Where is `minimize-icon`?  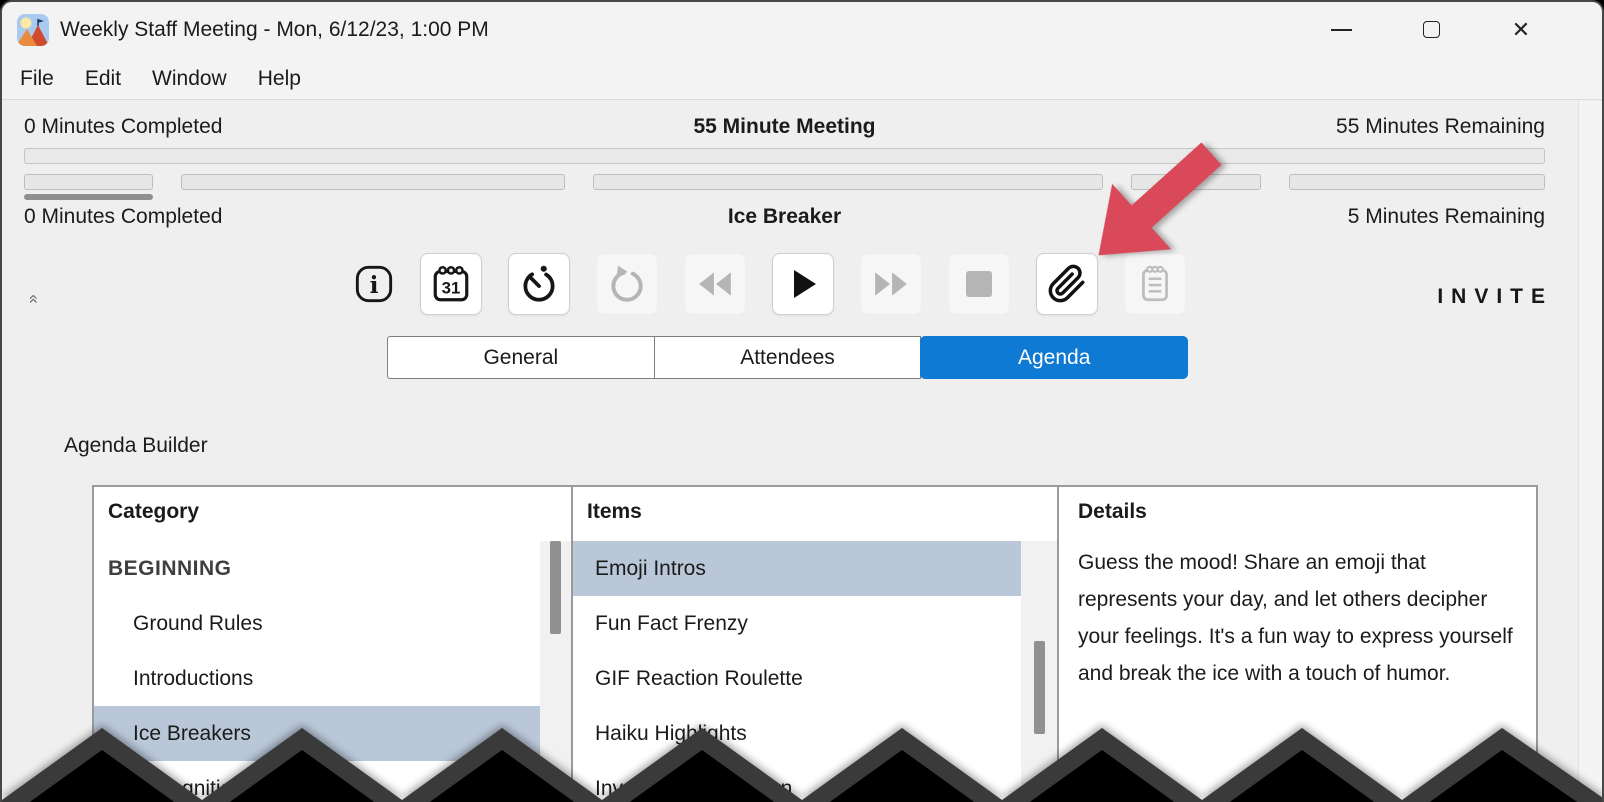
minimize-icon is located at coordinates (1341, 29).